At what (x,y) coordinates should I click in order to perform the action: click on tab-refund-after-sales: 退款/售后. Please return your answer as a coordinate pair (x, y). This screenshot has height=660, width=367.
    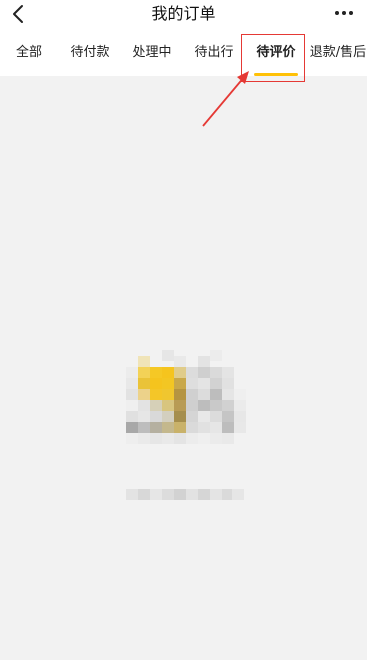
    Looking at the image, I should click on (337, 53).